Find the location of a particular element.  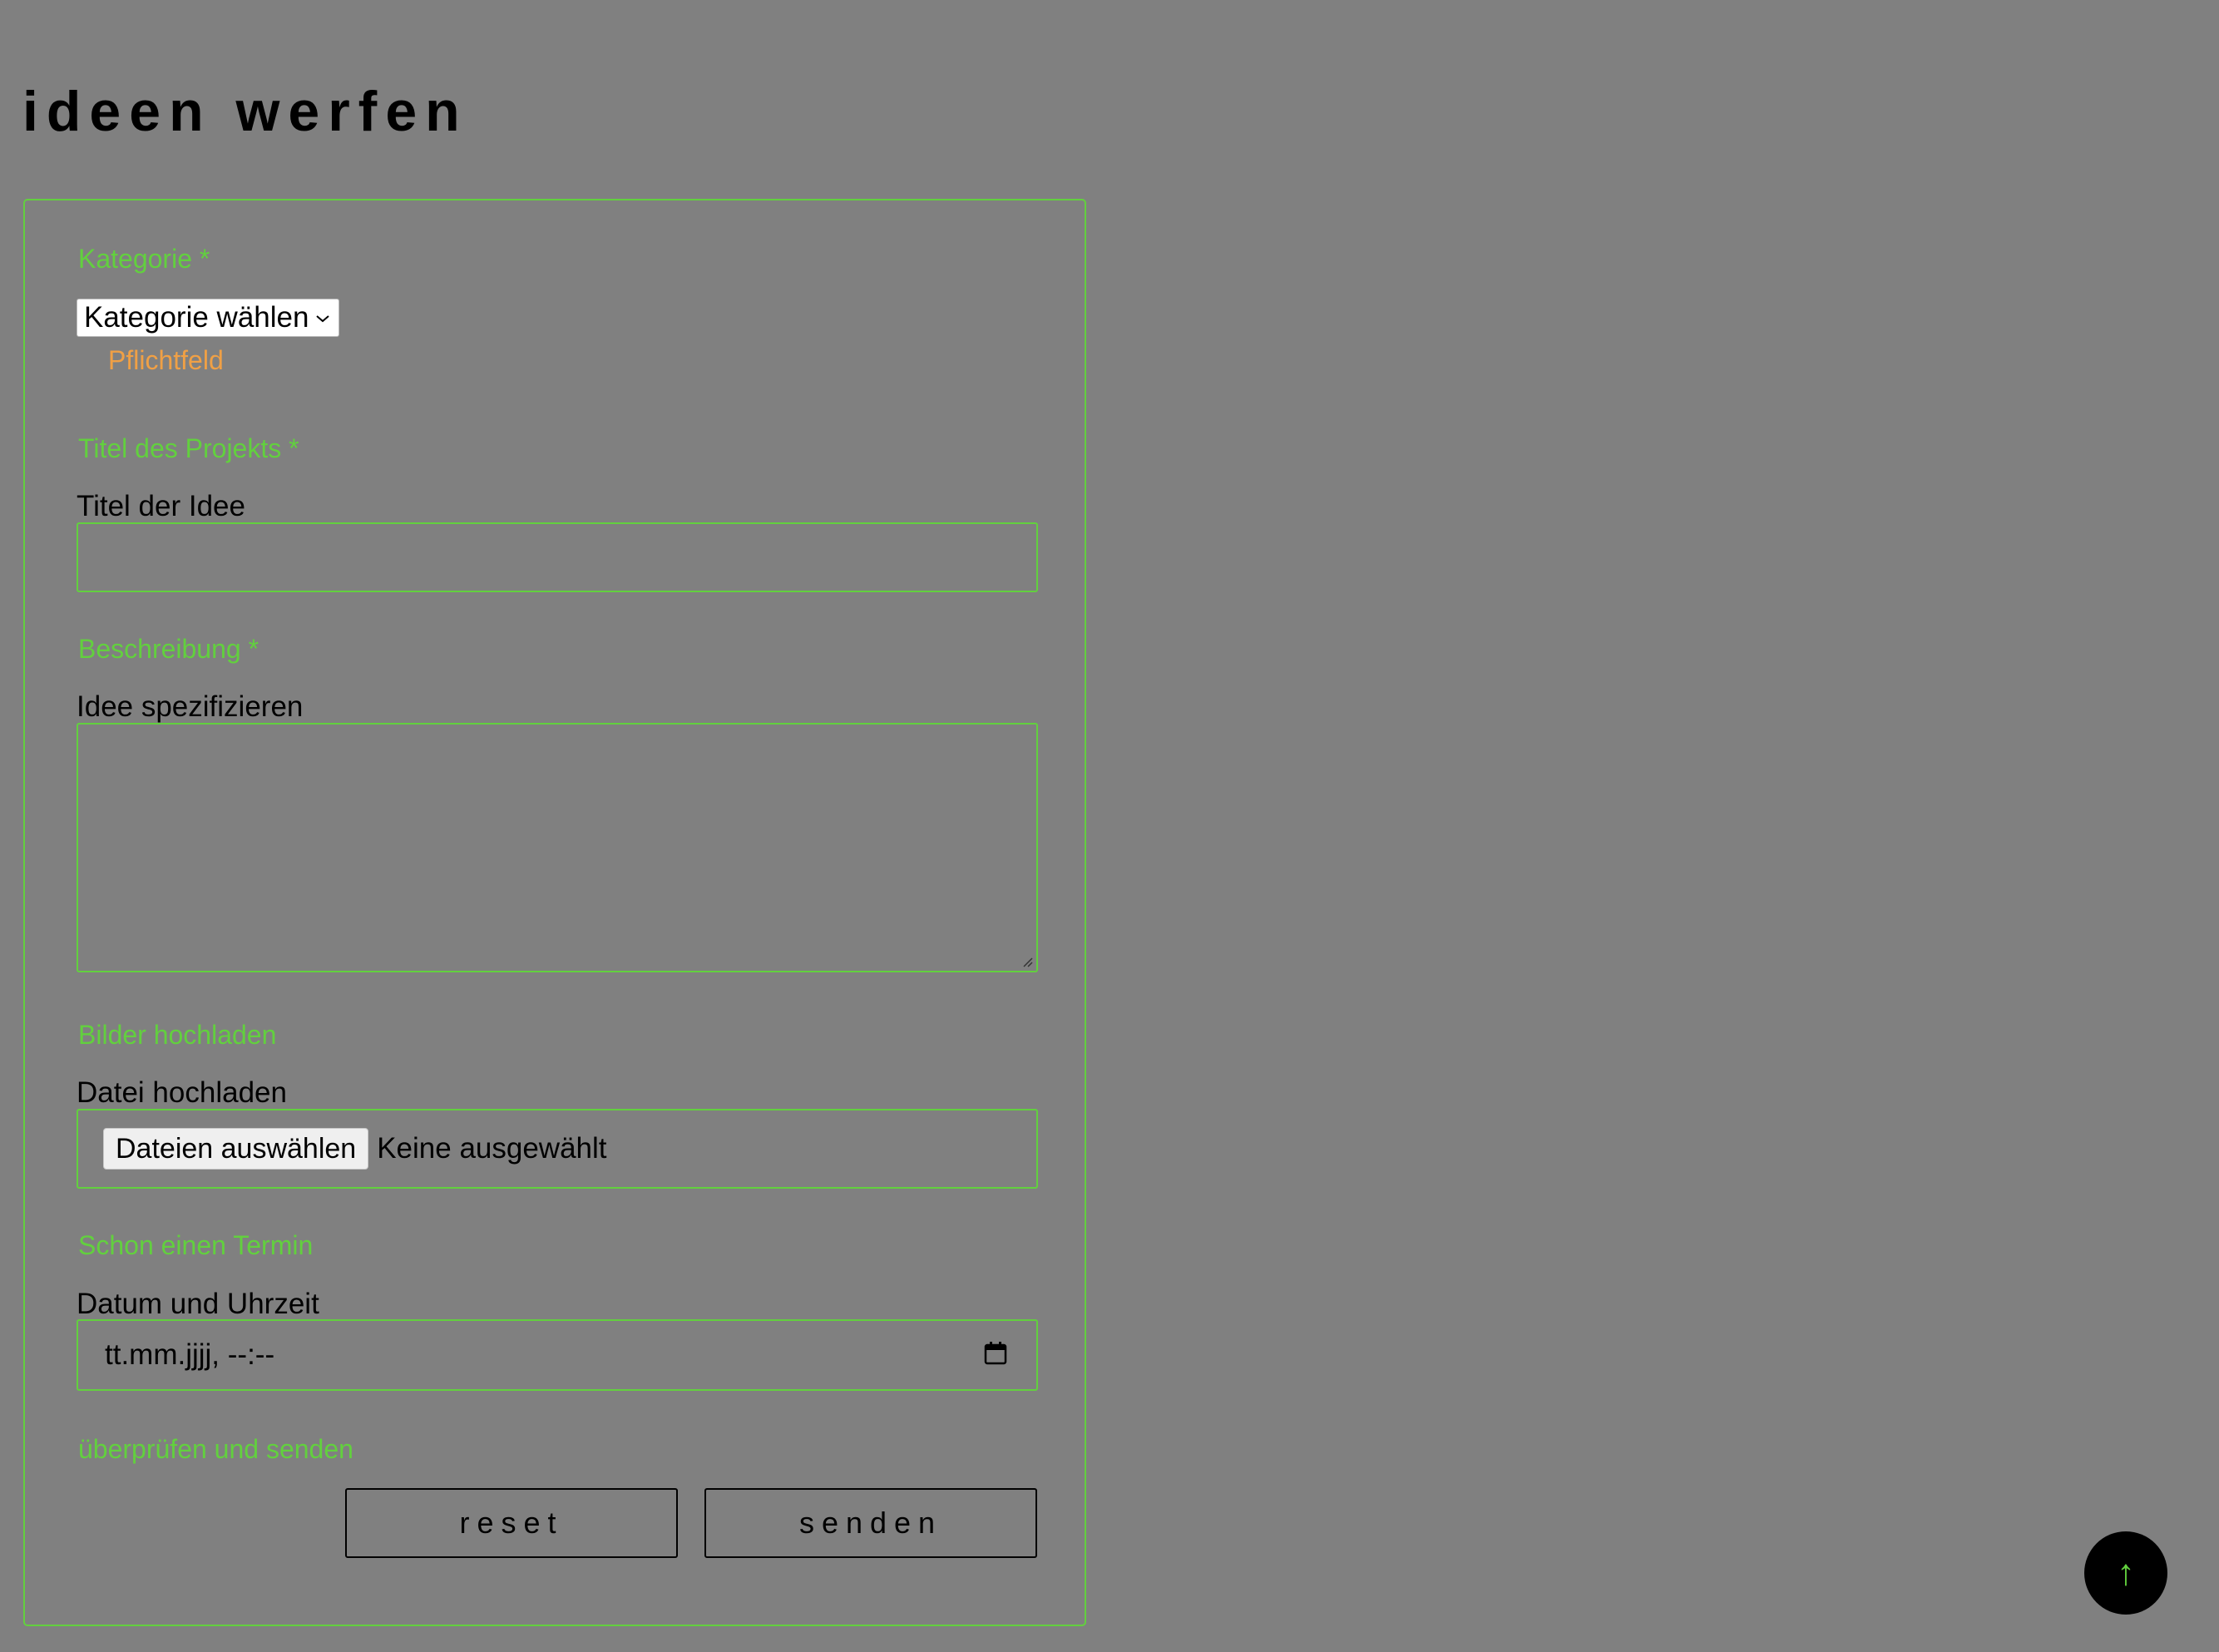

file-input: Dateien auswählen Keine ausgewählt is located at coordinates (557, 1149).